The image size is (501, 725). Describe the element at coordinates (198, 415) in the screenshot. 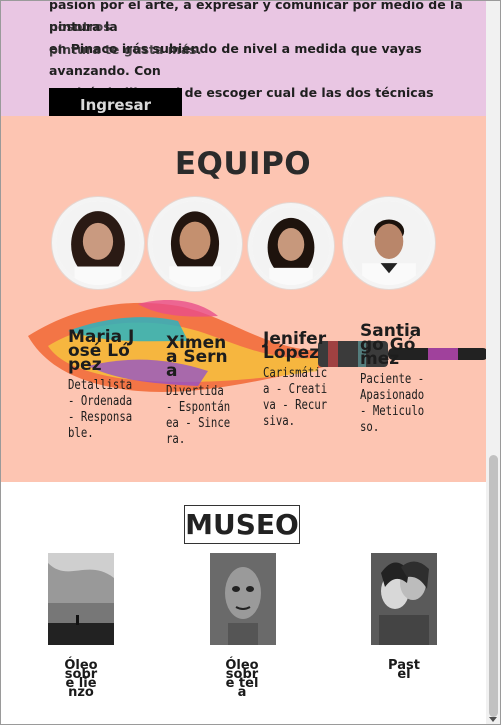

I see `member-traits: Divertida - Espontánea - Sincera.` at that location.